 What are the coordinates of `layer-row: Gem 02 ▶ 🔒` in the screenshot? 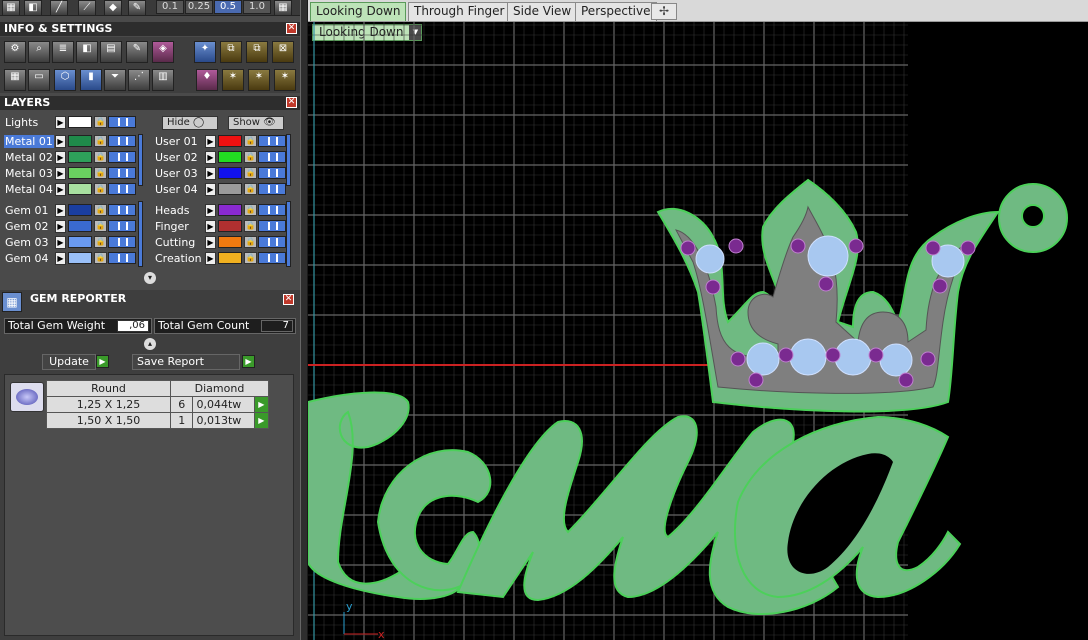 It's located at (72, 227).